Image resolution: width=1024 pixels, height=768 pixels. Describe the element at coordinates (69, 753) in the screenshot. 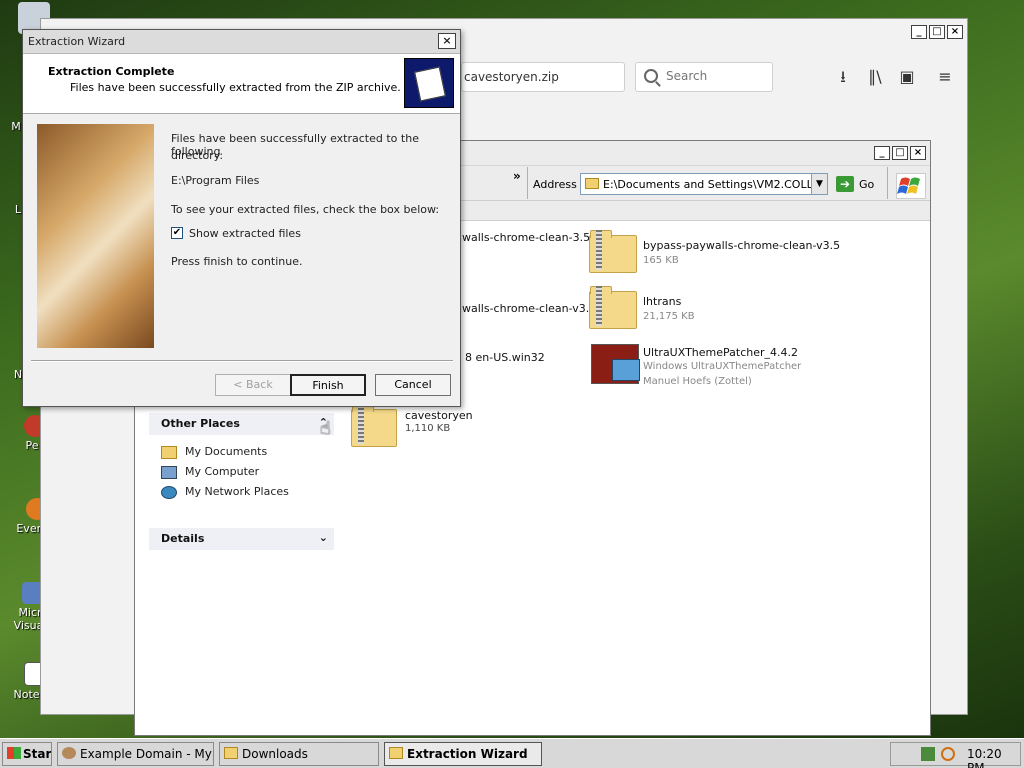

I see `browser-icon` at that location.